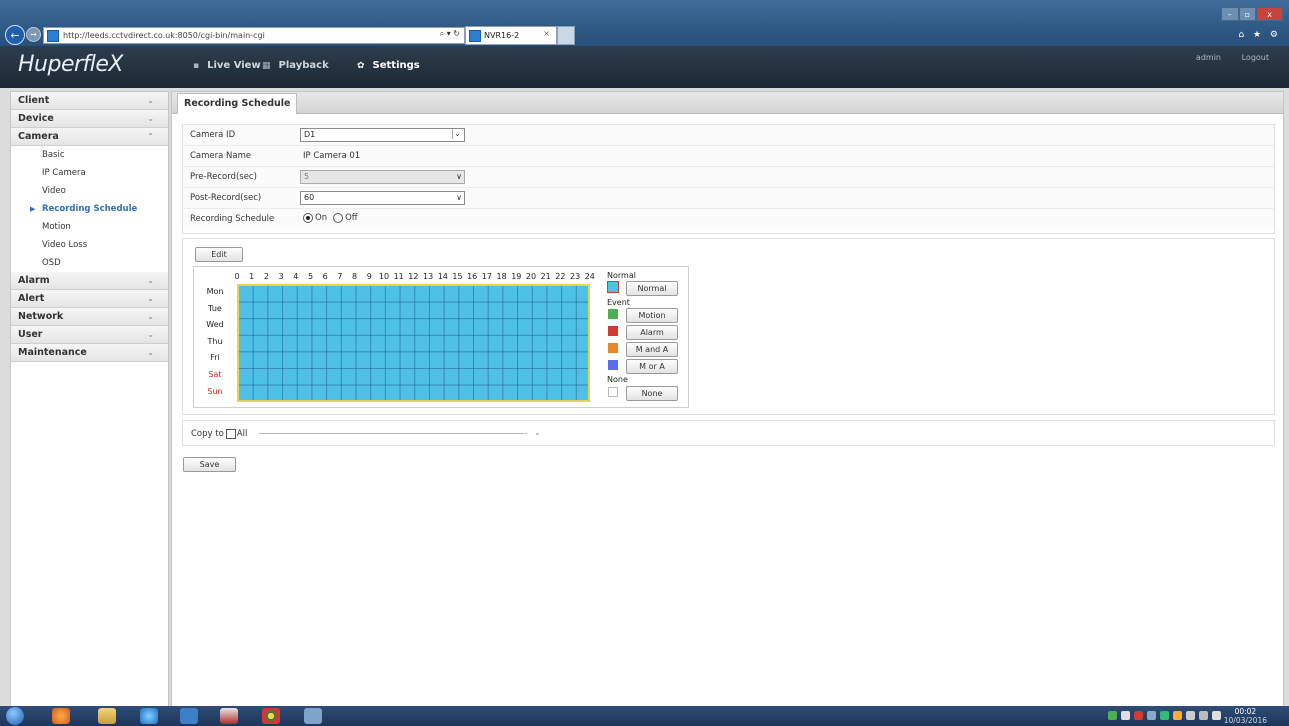  I want to click on post-record-row: Post-Record(sec) 60 ∨, so click(728, 198).